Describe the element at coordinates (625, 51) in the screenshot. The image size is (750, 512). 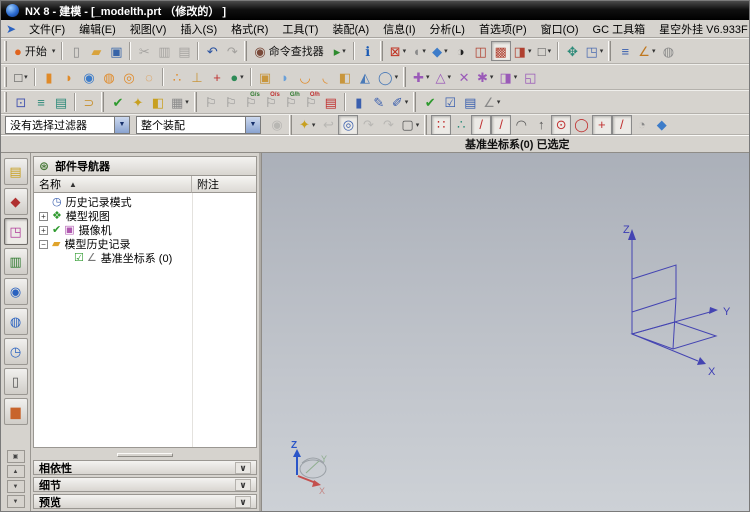
I see `layer-list-button: ≡` at that location.